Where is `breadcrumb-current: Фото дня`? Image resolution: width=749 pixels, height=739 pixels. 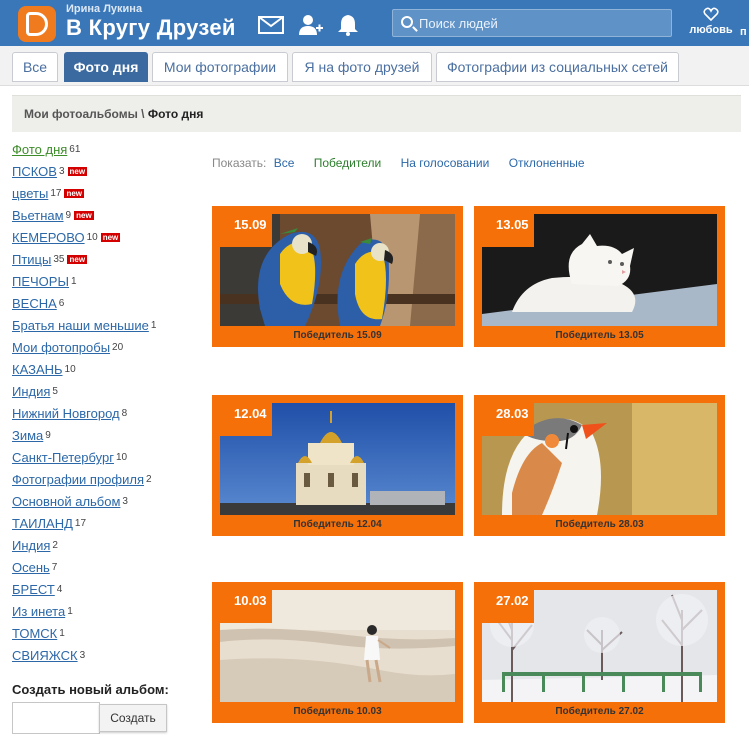
breadcrumb-current: Фото дня is located at coordinates (175, 114).